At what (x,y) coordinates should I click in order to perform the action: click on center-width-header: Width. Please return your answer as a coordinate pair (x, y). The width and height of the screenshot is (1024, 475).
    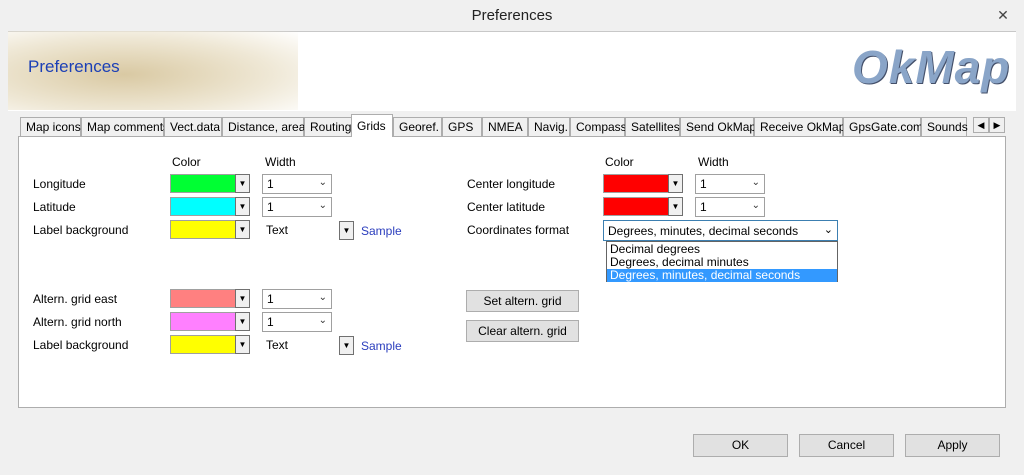
    Looking at the image, I should click on (713, 162).